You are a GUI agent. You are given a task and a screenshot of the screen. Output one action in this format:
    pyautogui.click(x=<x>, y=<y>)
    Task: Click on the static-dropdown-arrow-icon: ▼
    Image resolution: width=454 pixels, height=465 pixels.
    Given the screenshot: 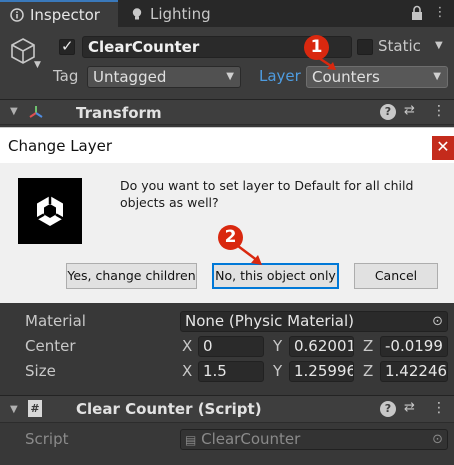 What is the action you would take?
    pyautogui.click(x=439, y=45)
    